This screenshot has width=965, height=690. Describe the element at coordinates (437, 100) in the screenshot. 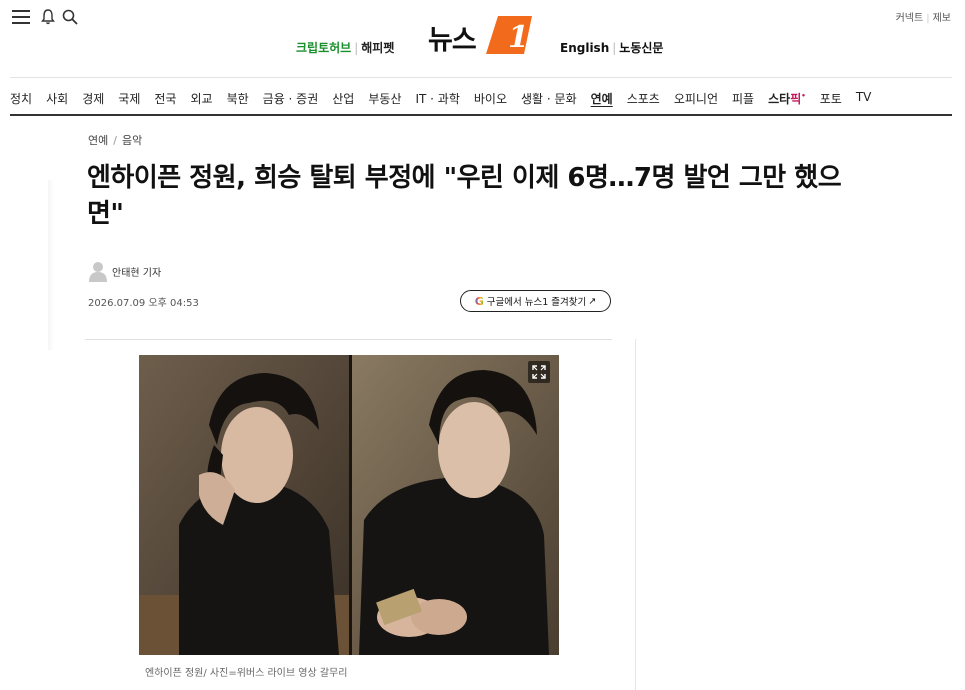

I see `nav-item-it-science: IT · 과학` at that location.